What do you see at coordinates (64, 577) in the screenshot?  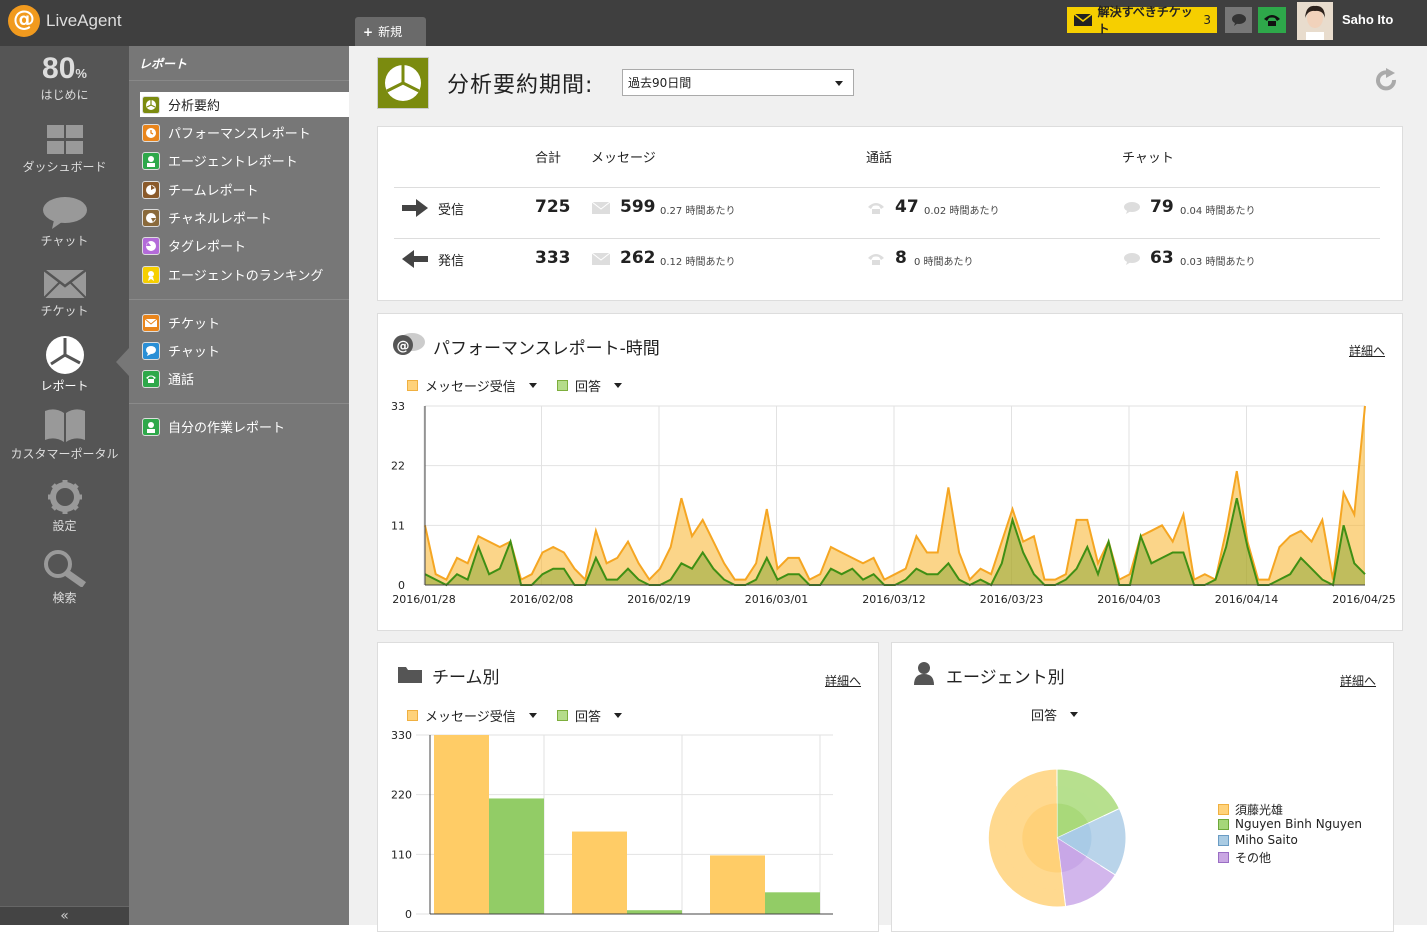 I see `nav-search: 検索` at bounding box center [64, 577].